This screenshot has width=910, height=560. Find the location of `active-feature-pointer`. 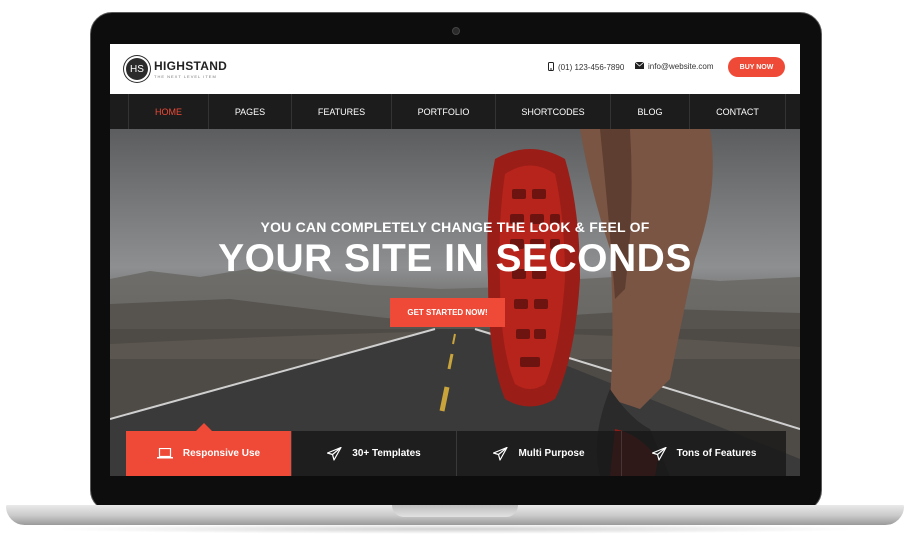

active-feature-pointer is located at coordinates (204, 427).